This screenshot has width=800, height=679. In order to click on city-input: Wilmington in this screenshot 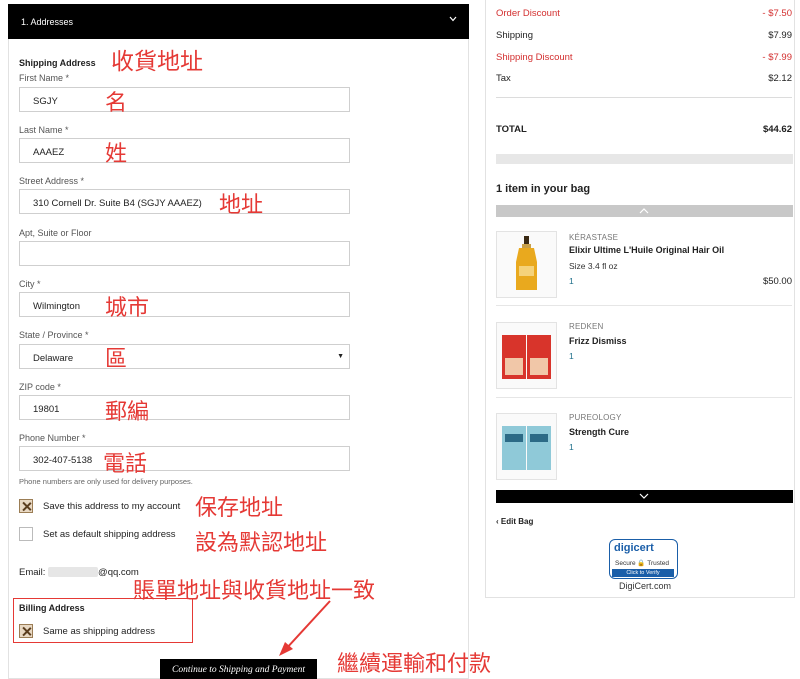, I will do `click(184, 304)`.